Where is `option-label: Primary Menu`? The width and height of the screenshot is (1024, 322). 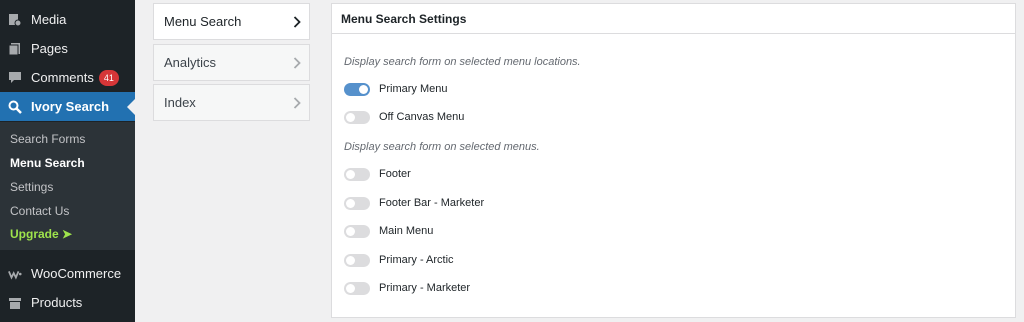
option-label: Primary Menu is located at coordinates (413, 89).